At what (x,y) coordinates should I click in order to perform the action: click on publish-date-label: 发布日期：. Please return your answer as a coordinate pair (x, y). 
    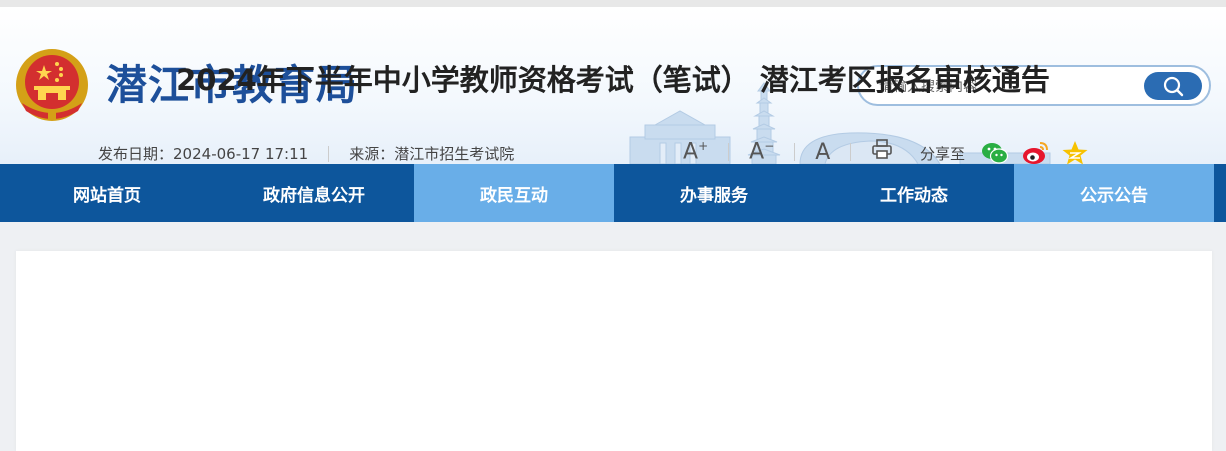
    Looking at the image, I should click on (136, 154).